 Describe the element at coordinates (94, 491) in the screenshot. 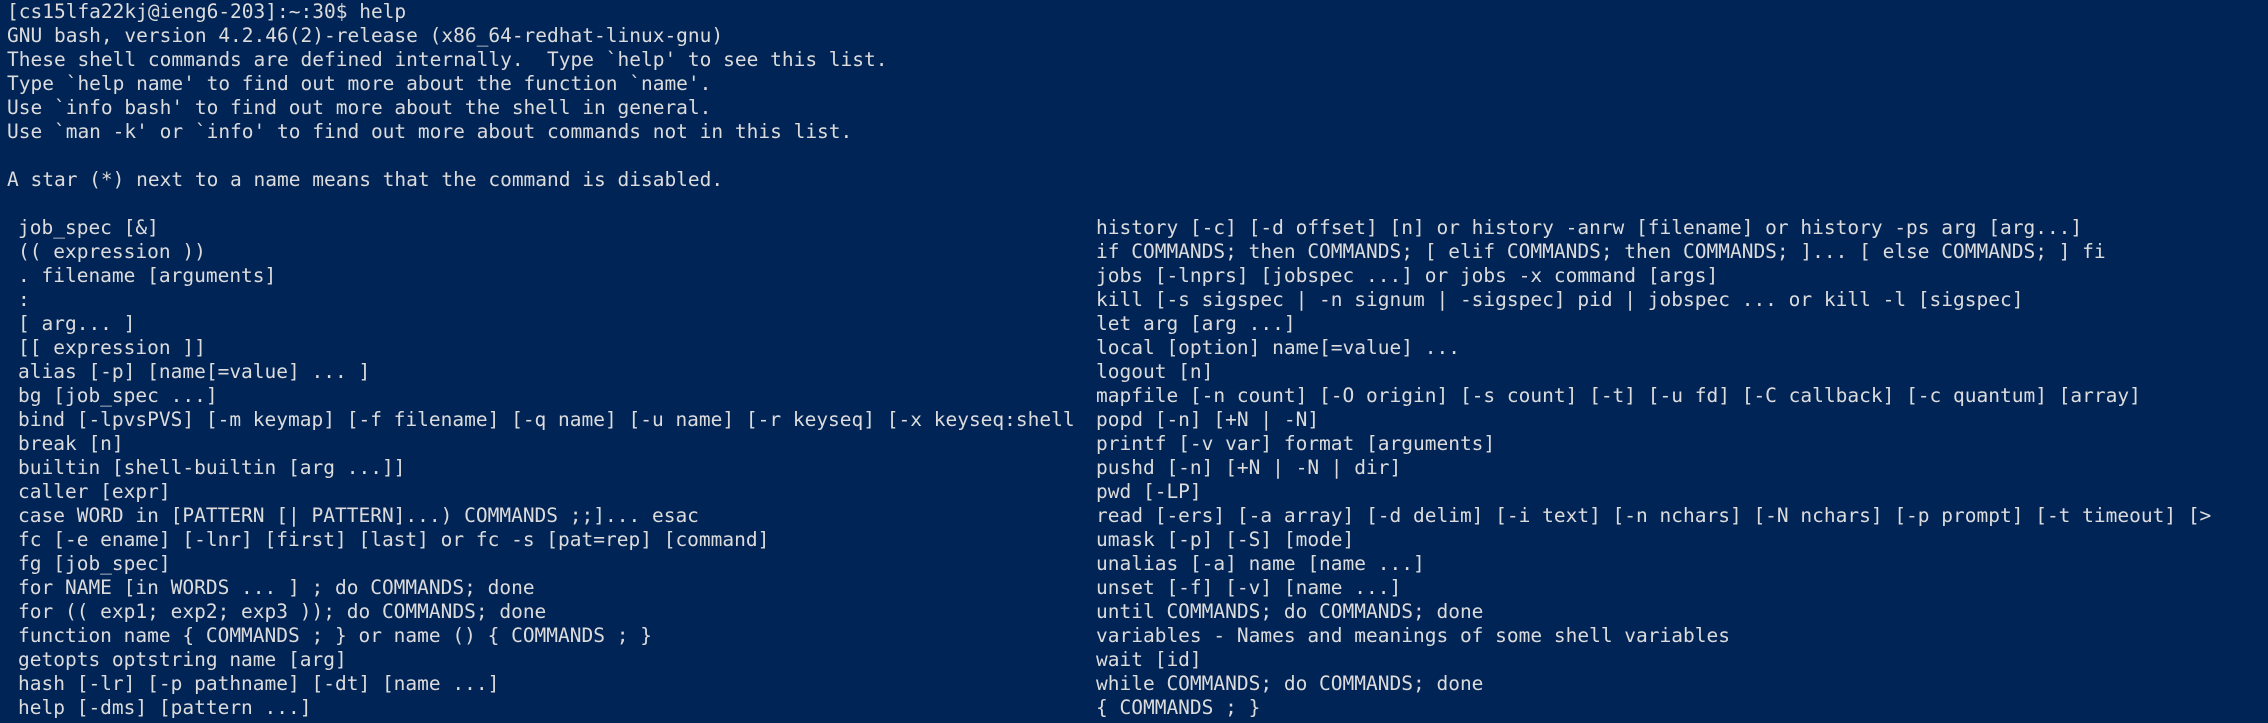

I see `command-entry: caller [expr]` at that location.